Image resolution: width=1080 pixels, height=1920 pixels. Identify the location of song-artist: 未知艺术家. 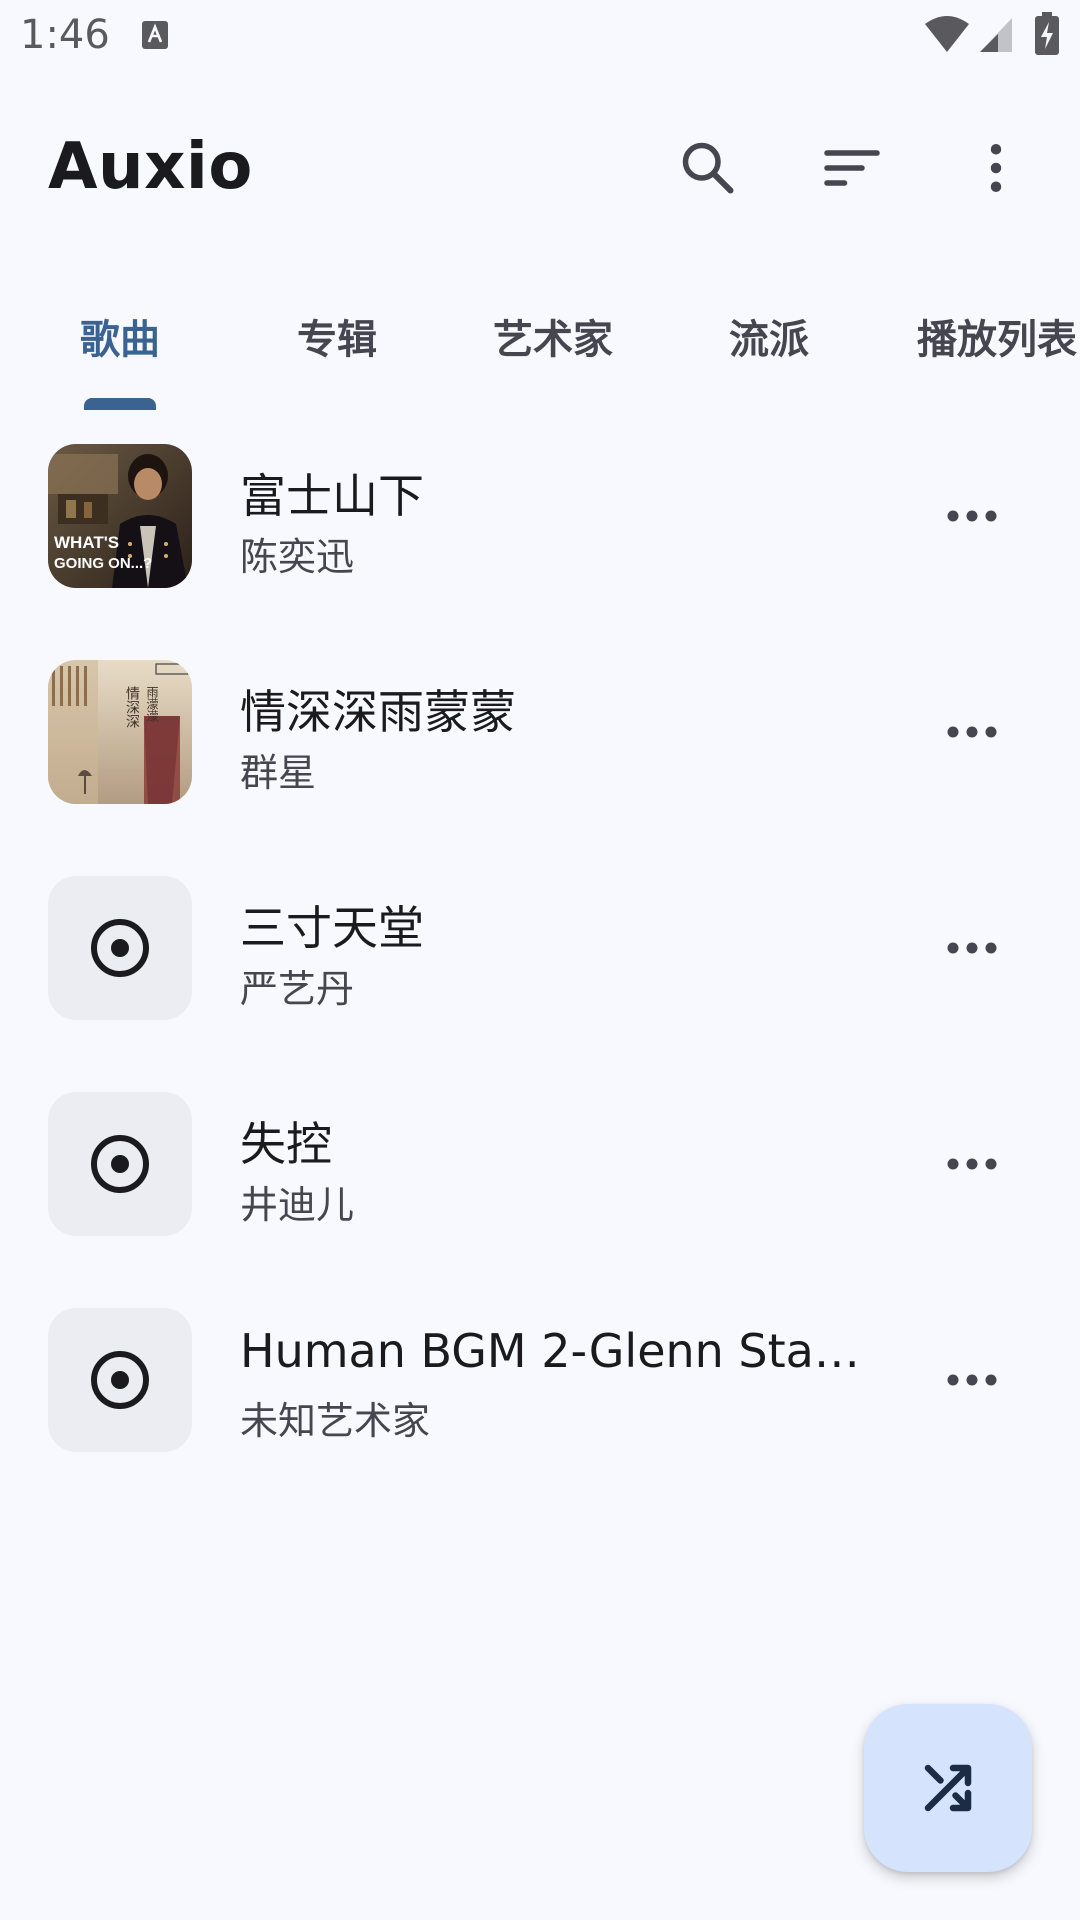
(335, 1421).